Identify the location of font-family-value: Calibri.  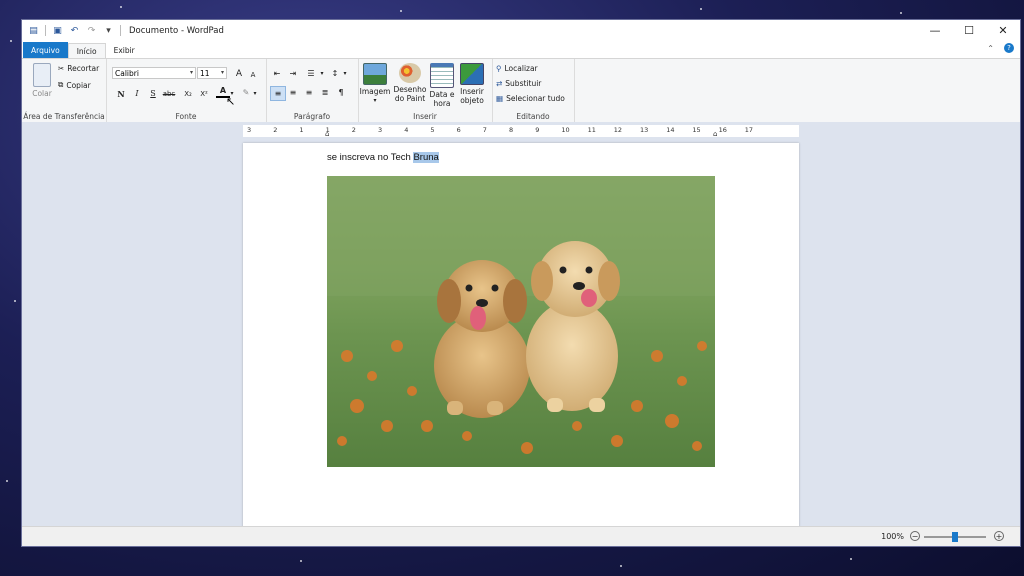
(127, 73).